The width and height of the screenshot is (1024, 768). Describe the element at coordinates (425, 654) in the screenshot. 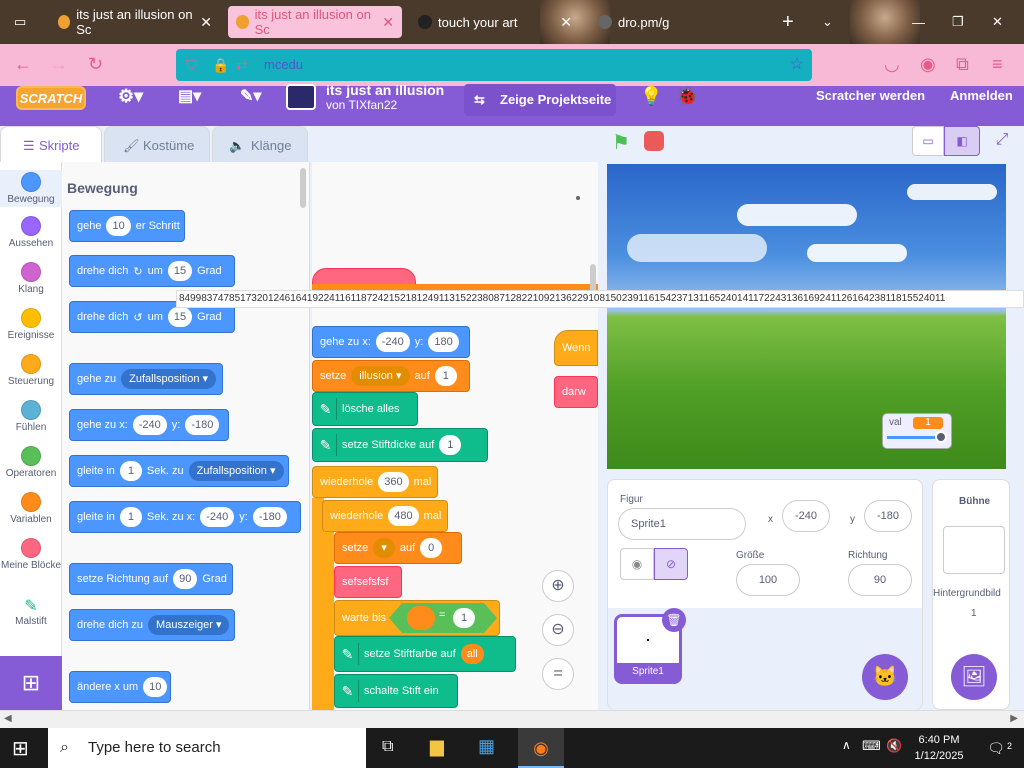

I see `script-set-pen-color: ✎ setze Stiftfarbe auf all` at that location.